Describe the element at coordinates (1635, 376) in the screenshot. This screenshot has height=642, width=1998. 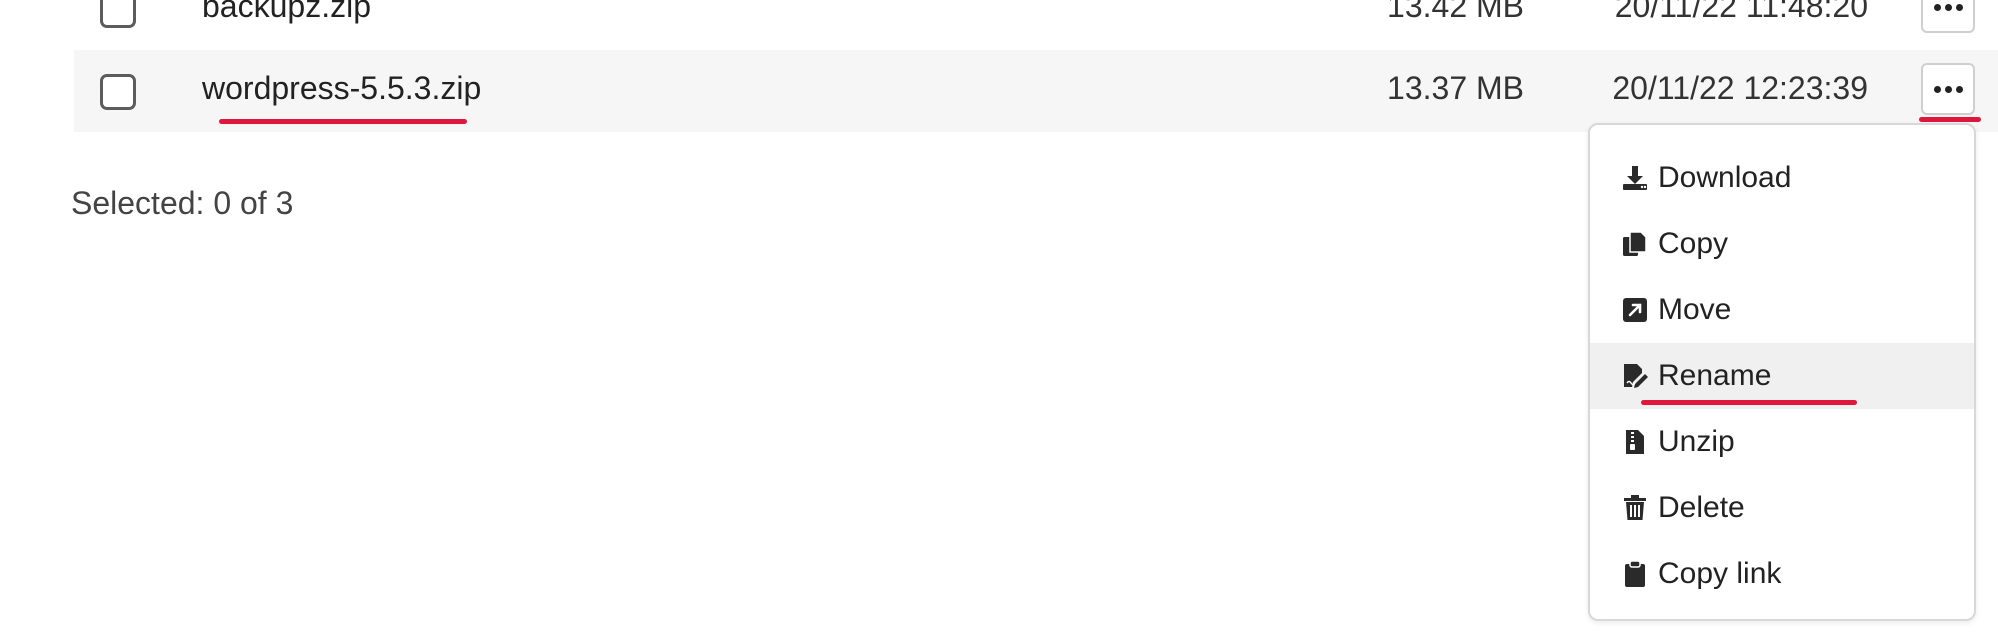
I see `rename-icon` at that location.